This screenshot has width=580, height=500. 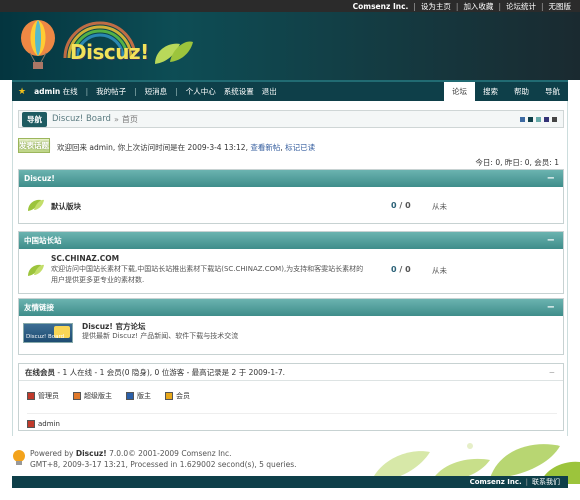 I want to click on category-header: 友情链接 −, so click(x=291, y=307).